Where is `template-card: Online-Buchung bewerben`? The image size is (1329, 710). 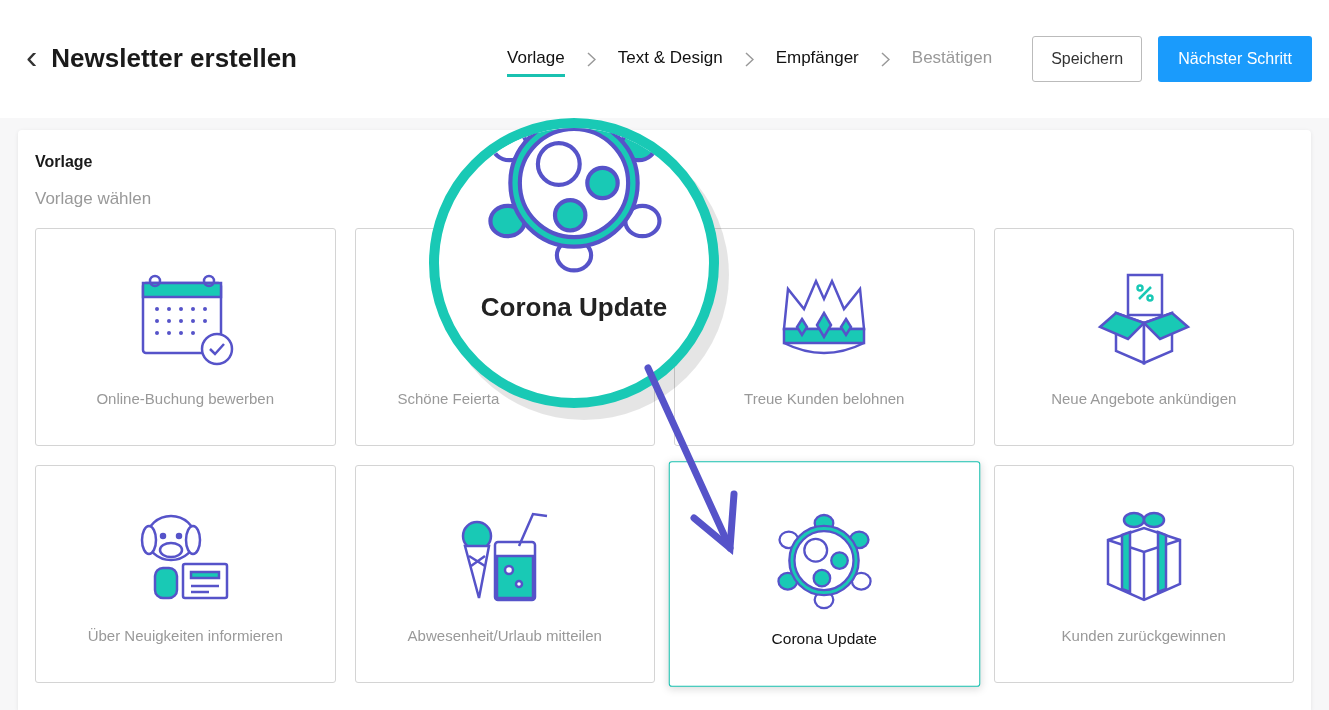 template-card: Online-Buchung bewerben is located at coordinates (185, 336).